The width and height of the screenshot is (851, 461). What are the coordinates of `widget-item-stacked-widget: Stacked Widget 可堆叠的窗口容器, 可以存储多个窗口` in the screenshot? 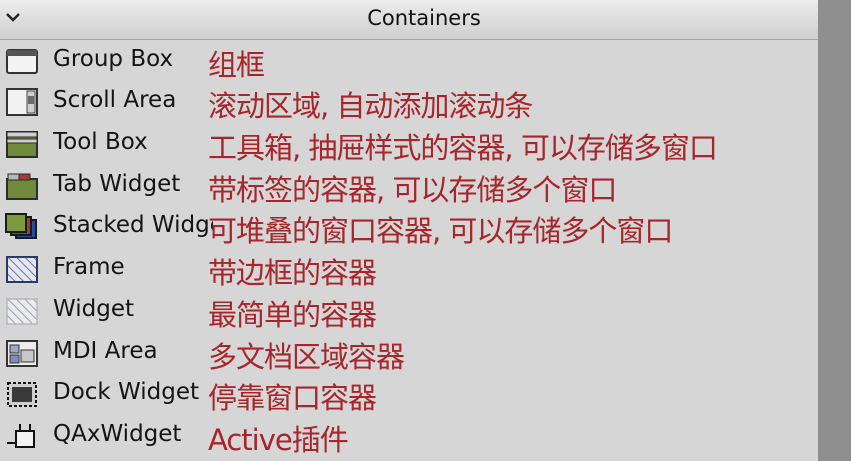 It's located at (409, 227).